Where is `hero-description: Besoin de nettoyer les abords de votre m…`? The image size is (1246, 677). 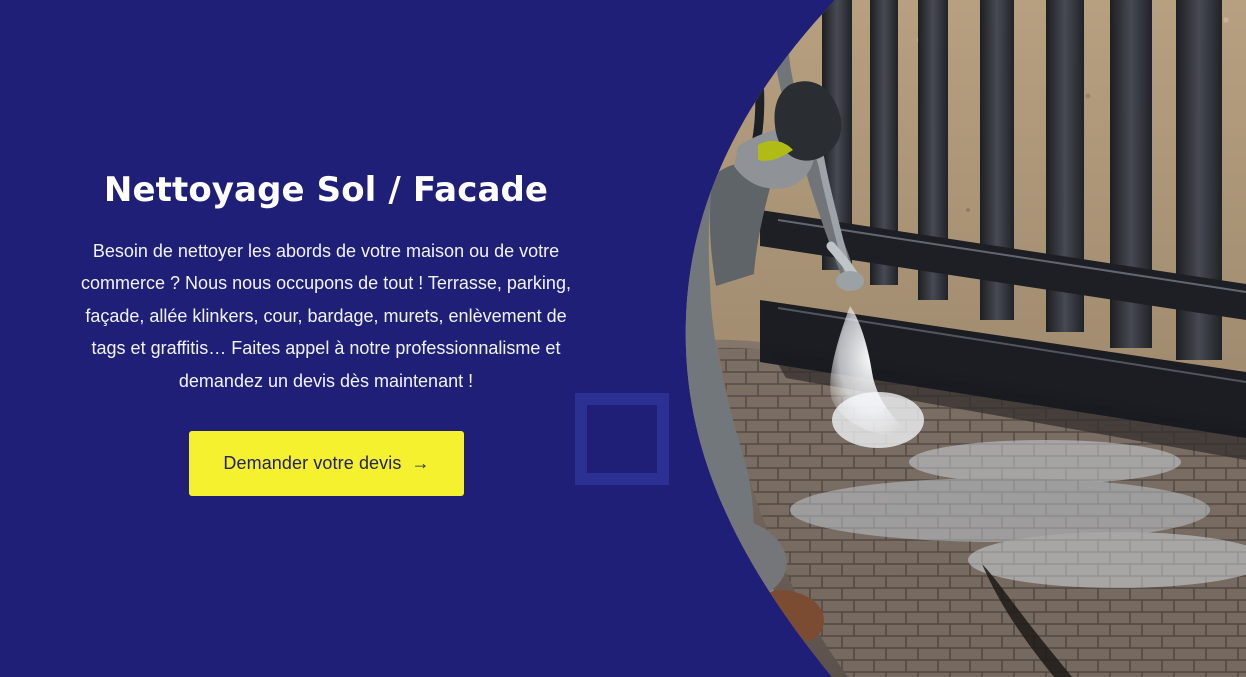
hero-description: Besoin de nettoyer les abords de votre m… is located at coordinates (326, 315).